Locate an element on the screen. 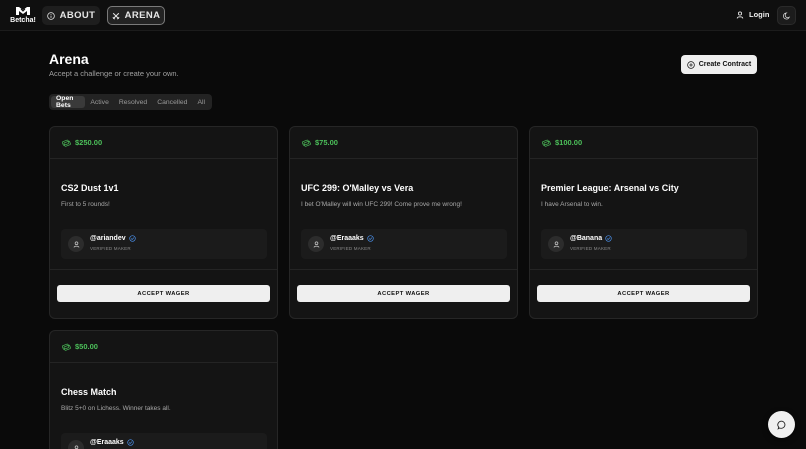 The width and height of the screenshot is (806, 449). wager-title: Chess Match is located at coordinates (89, 392).